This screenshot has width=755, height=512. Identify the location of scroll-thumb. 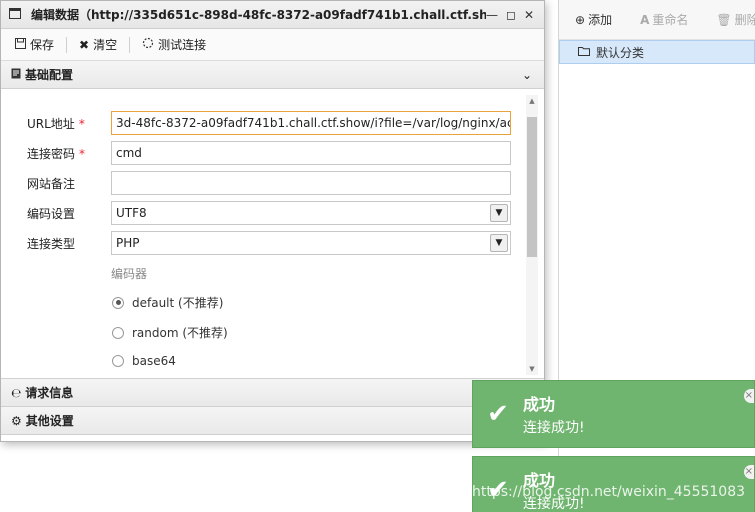
(532, 187).